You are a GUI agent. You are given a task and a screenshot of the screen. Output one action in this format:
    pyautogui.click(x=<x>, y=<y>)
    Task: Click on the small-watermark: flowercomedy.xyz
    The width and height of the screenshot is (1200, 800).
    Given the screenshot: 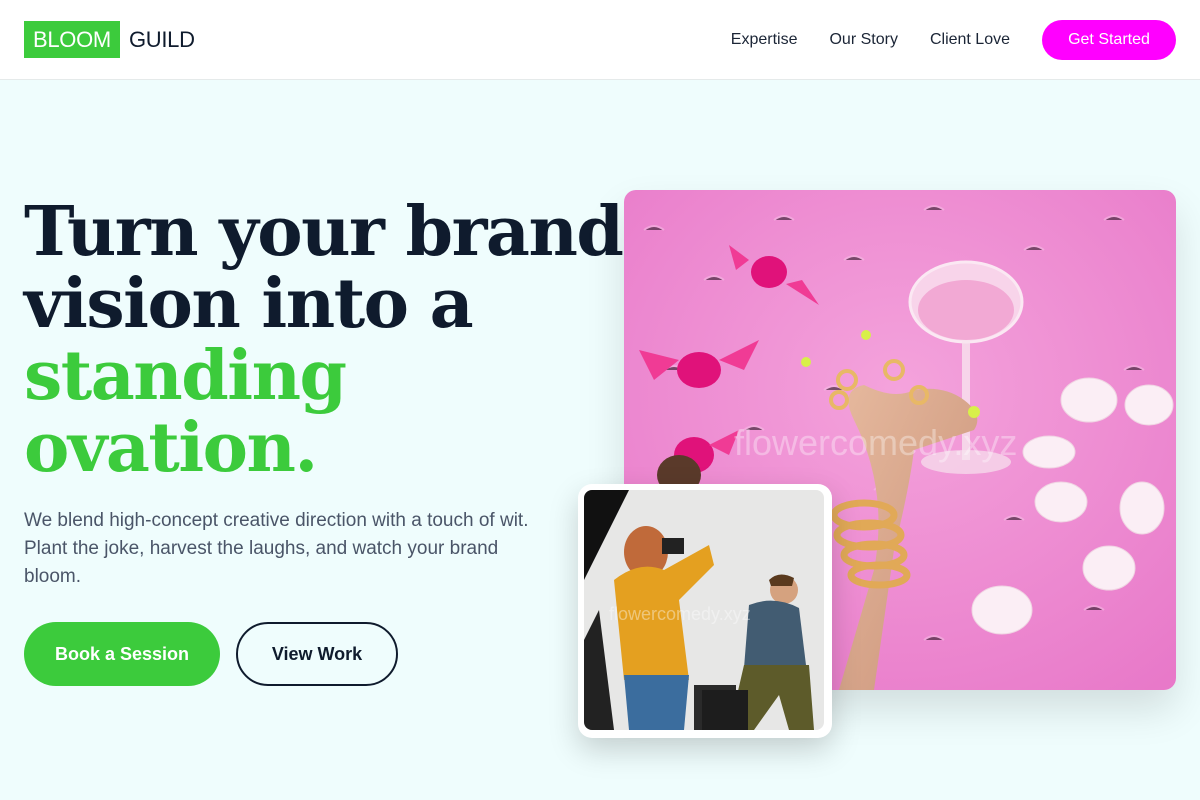 What is the action you would take?
    pyautogui.click(x=680, y=614)
    